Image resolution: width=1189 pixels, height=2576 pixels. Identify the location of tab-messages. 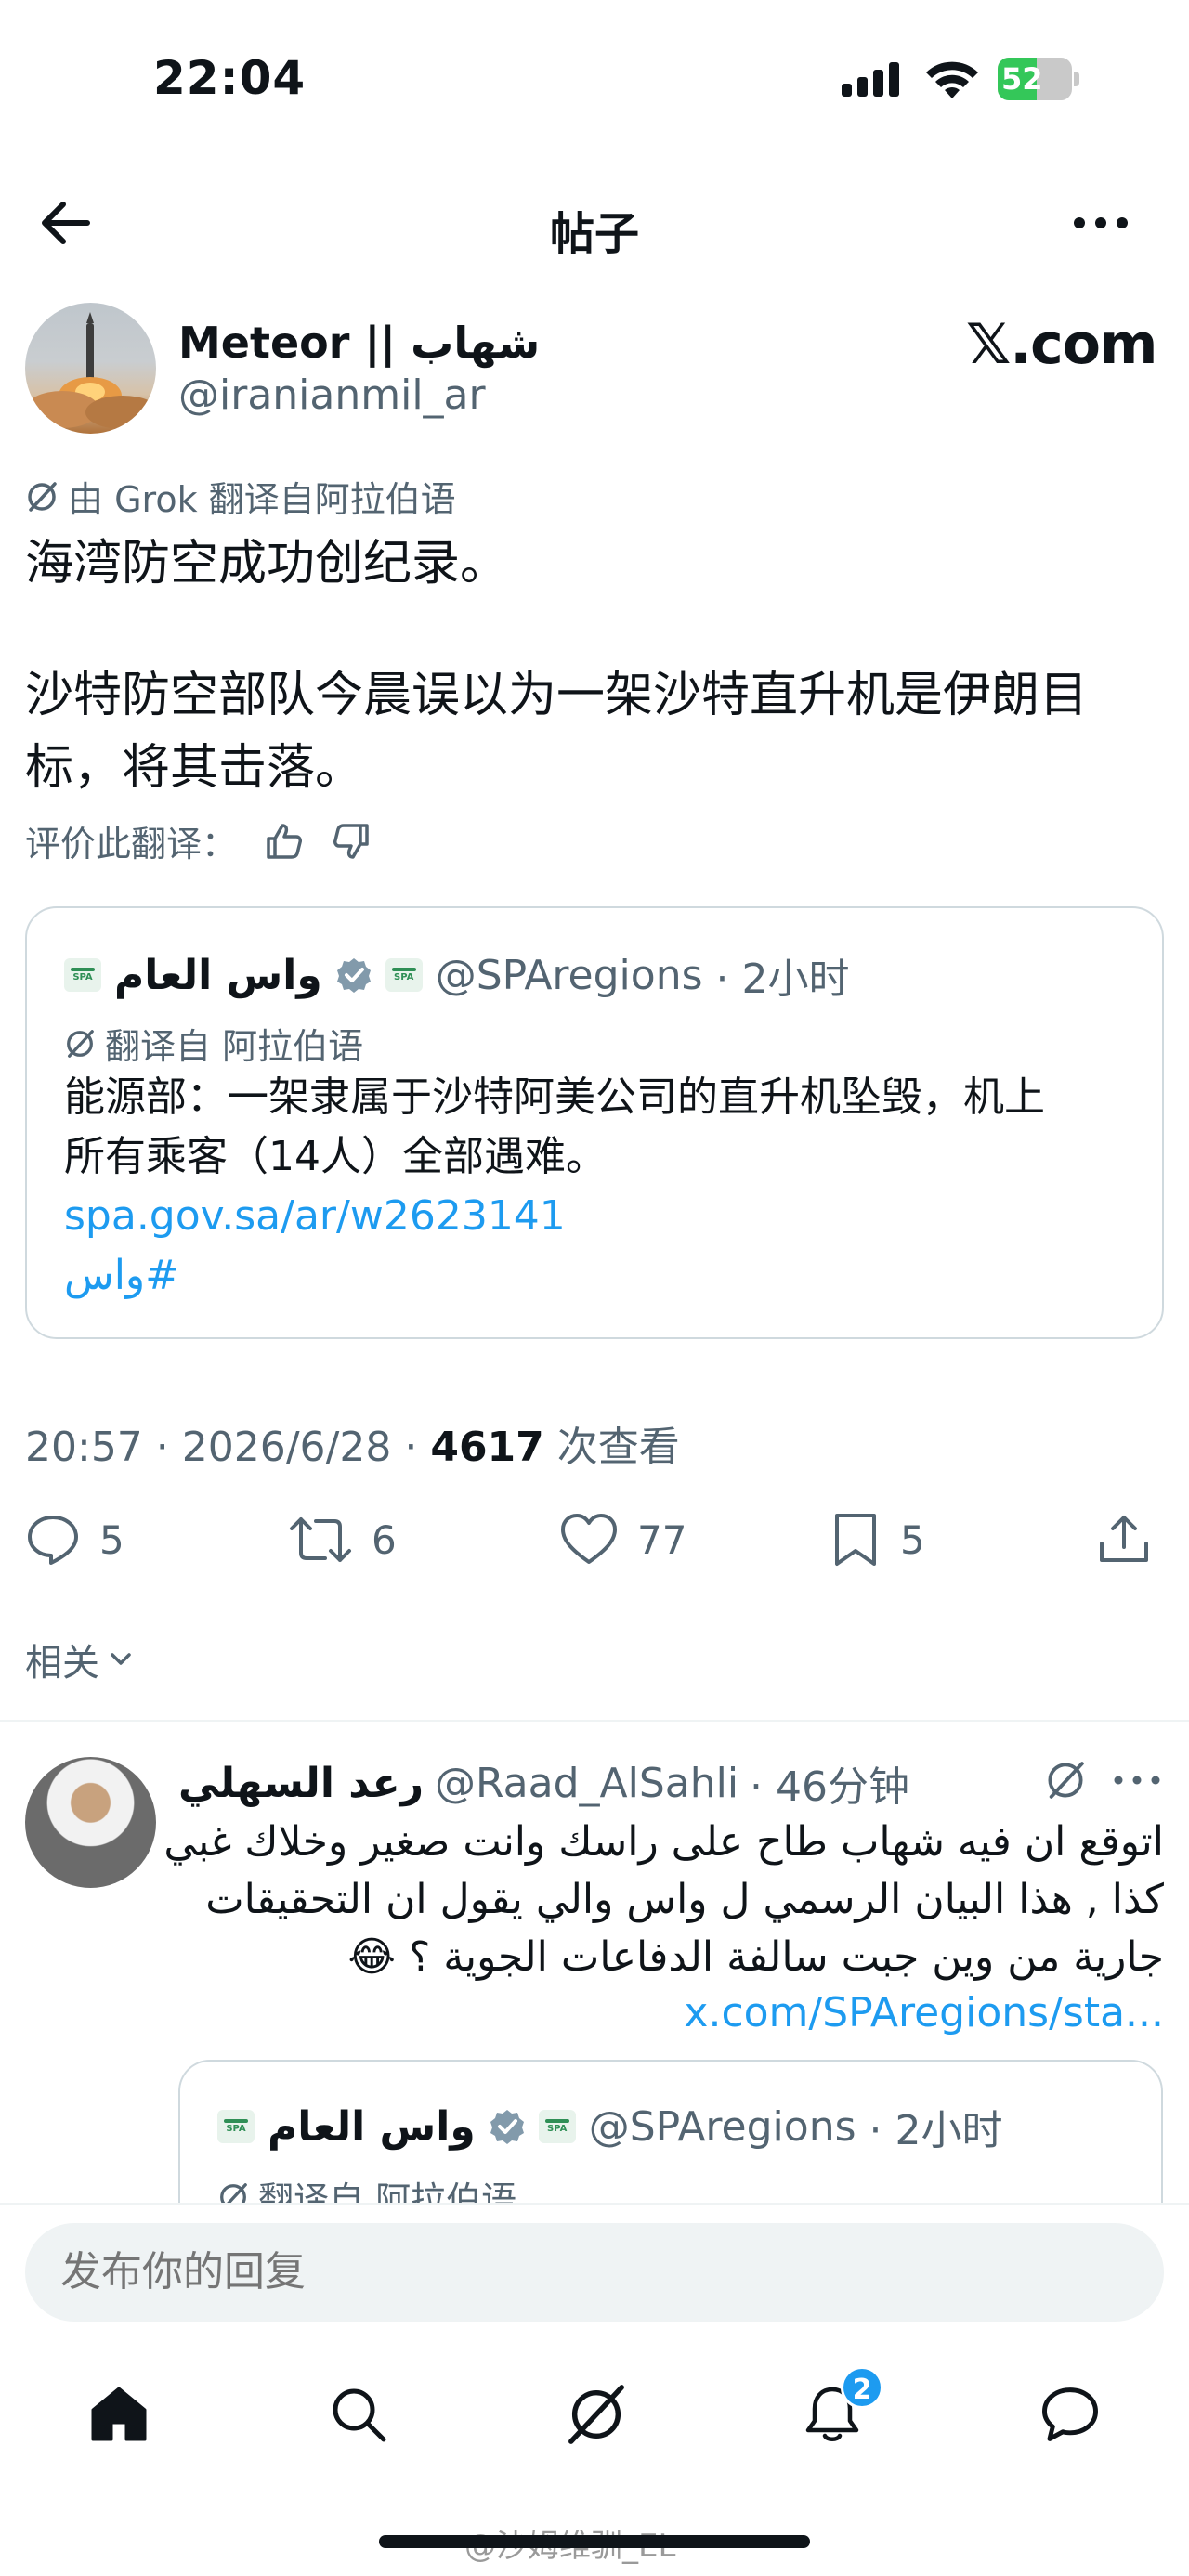
(1070, 2414).